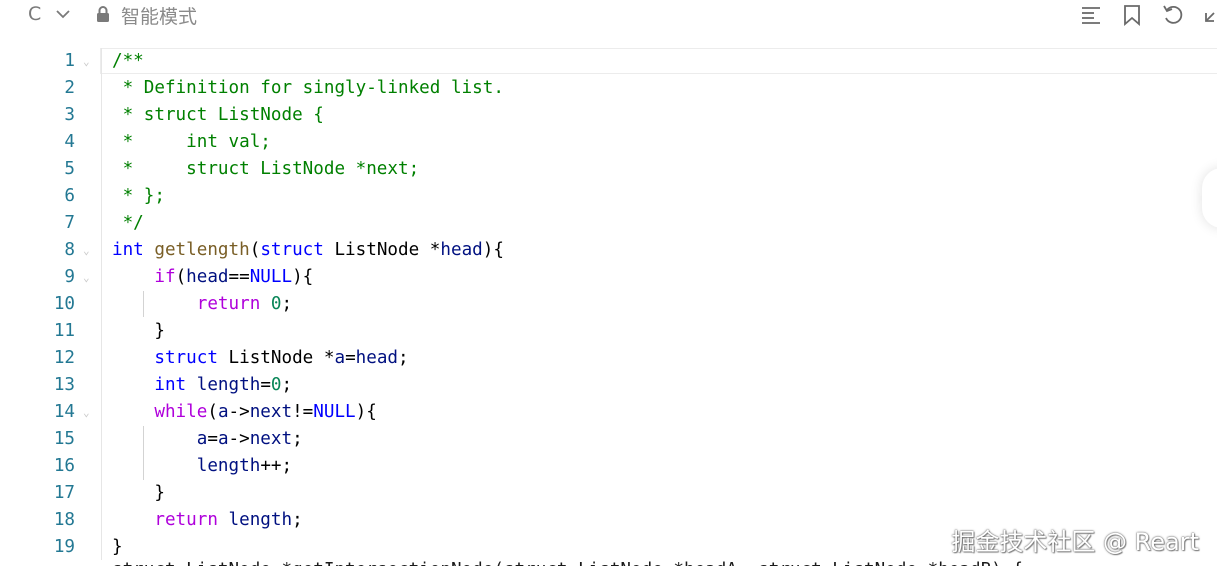 The width and height of the screenshot is (1217, 580). I want to click on format-icon, so click(1091, 17).